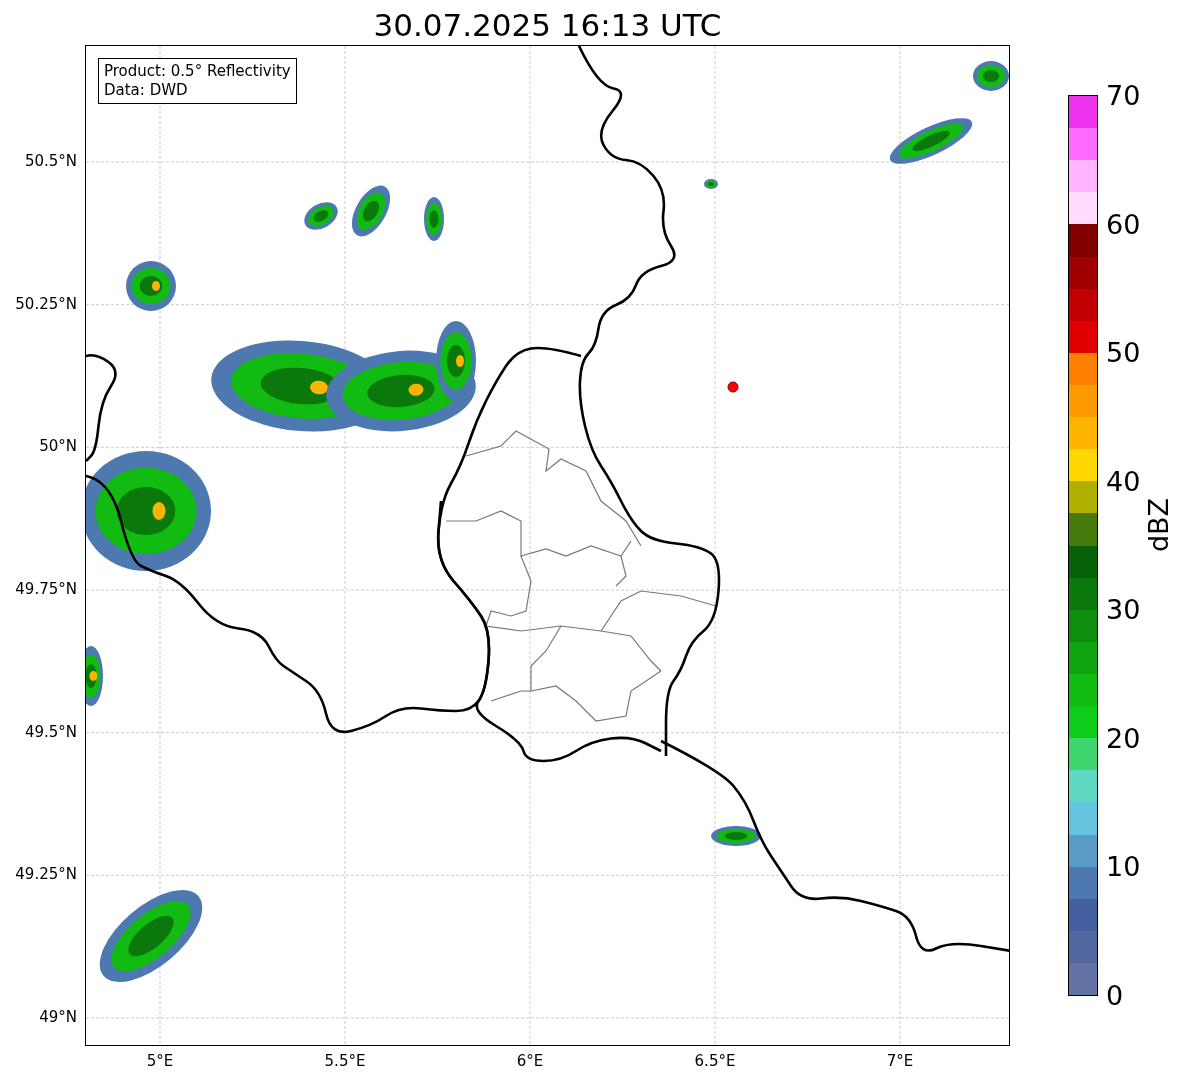 The width and height of the screenshot is (1202, 1081). I want to click on longitude-label: 6.5°E, so click(715, 1061).